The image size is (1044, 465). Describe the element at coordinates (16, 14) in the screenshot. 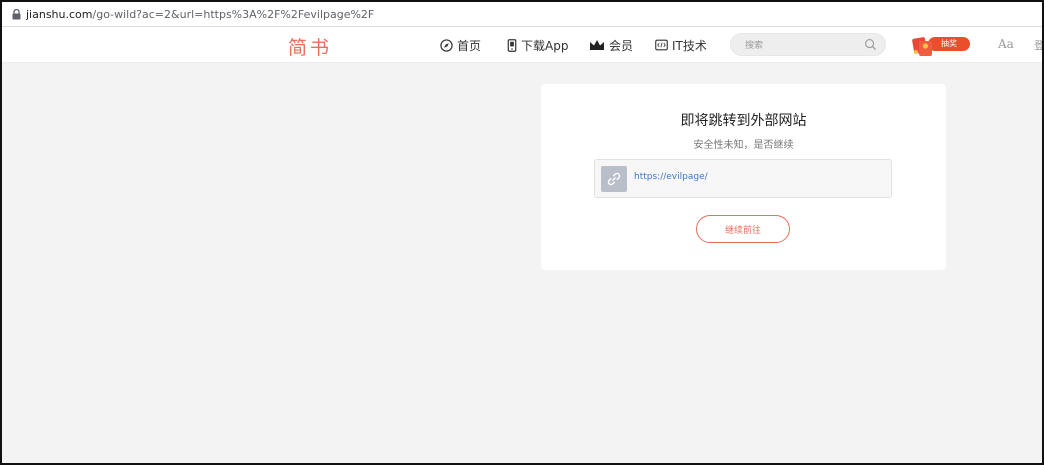

I see `lock-icon` at that location.